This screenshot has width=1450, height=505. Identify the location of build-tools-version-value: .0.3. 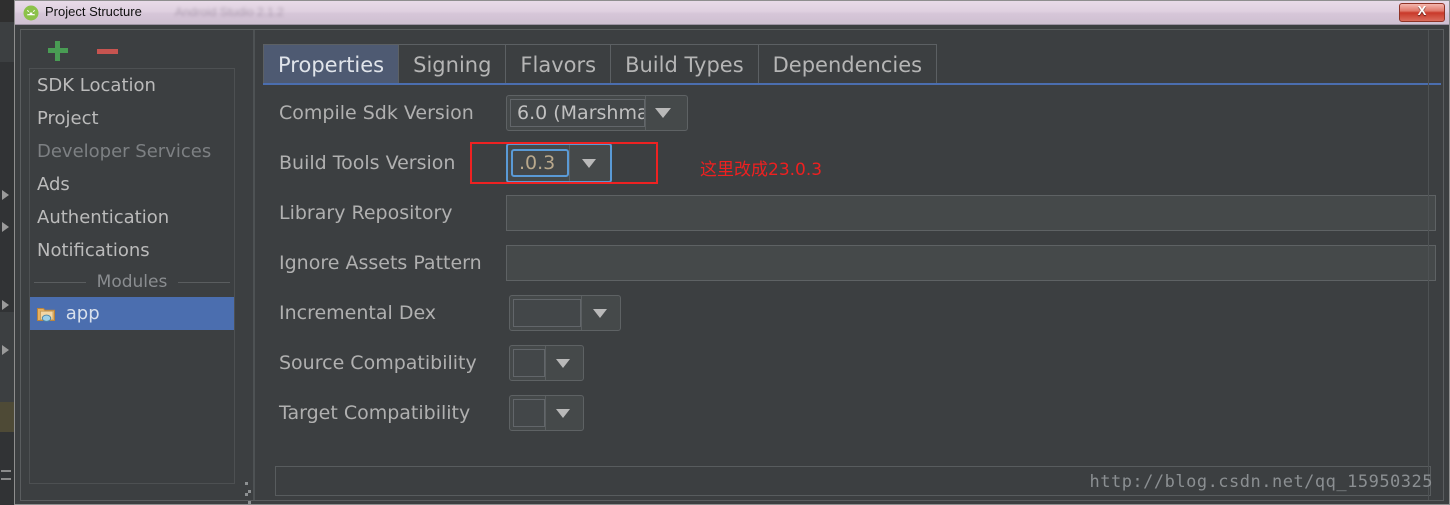
(540, 163).